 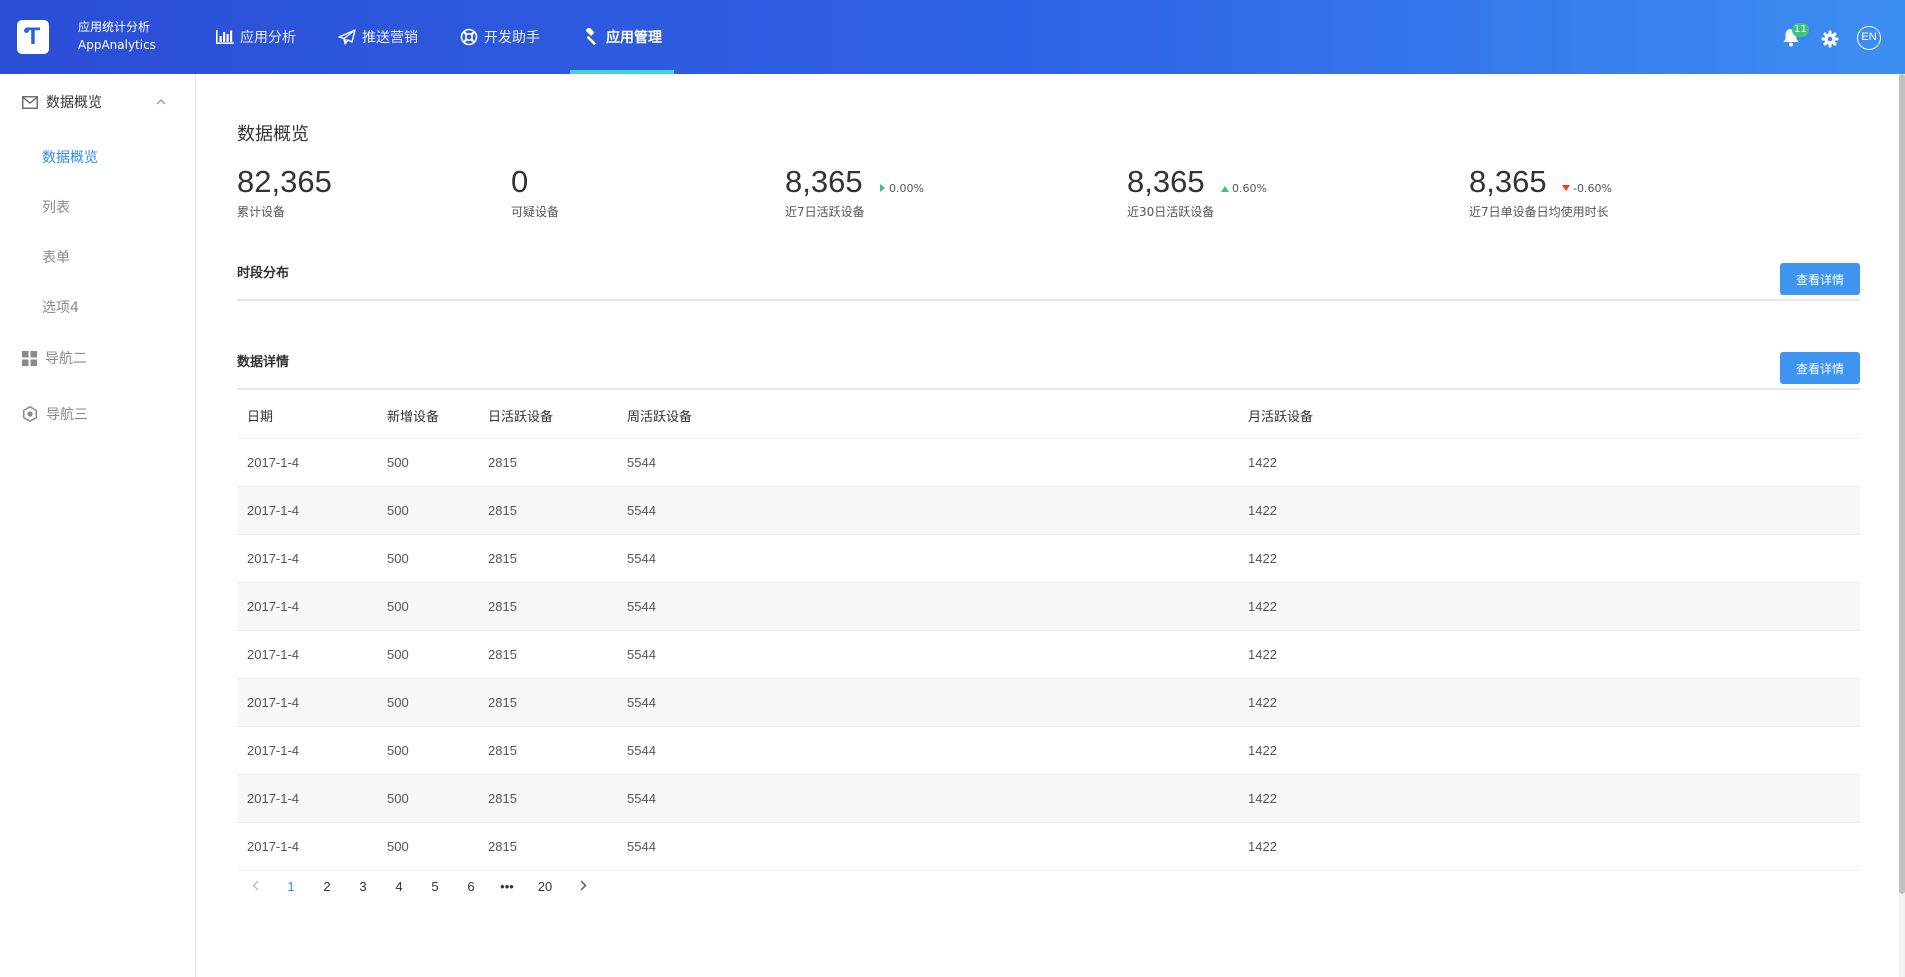 I want to click on nav-push-marketing: 推送营销, so click(x=378, y=37).